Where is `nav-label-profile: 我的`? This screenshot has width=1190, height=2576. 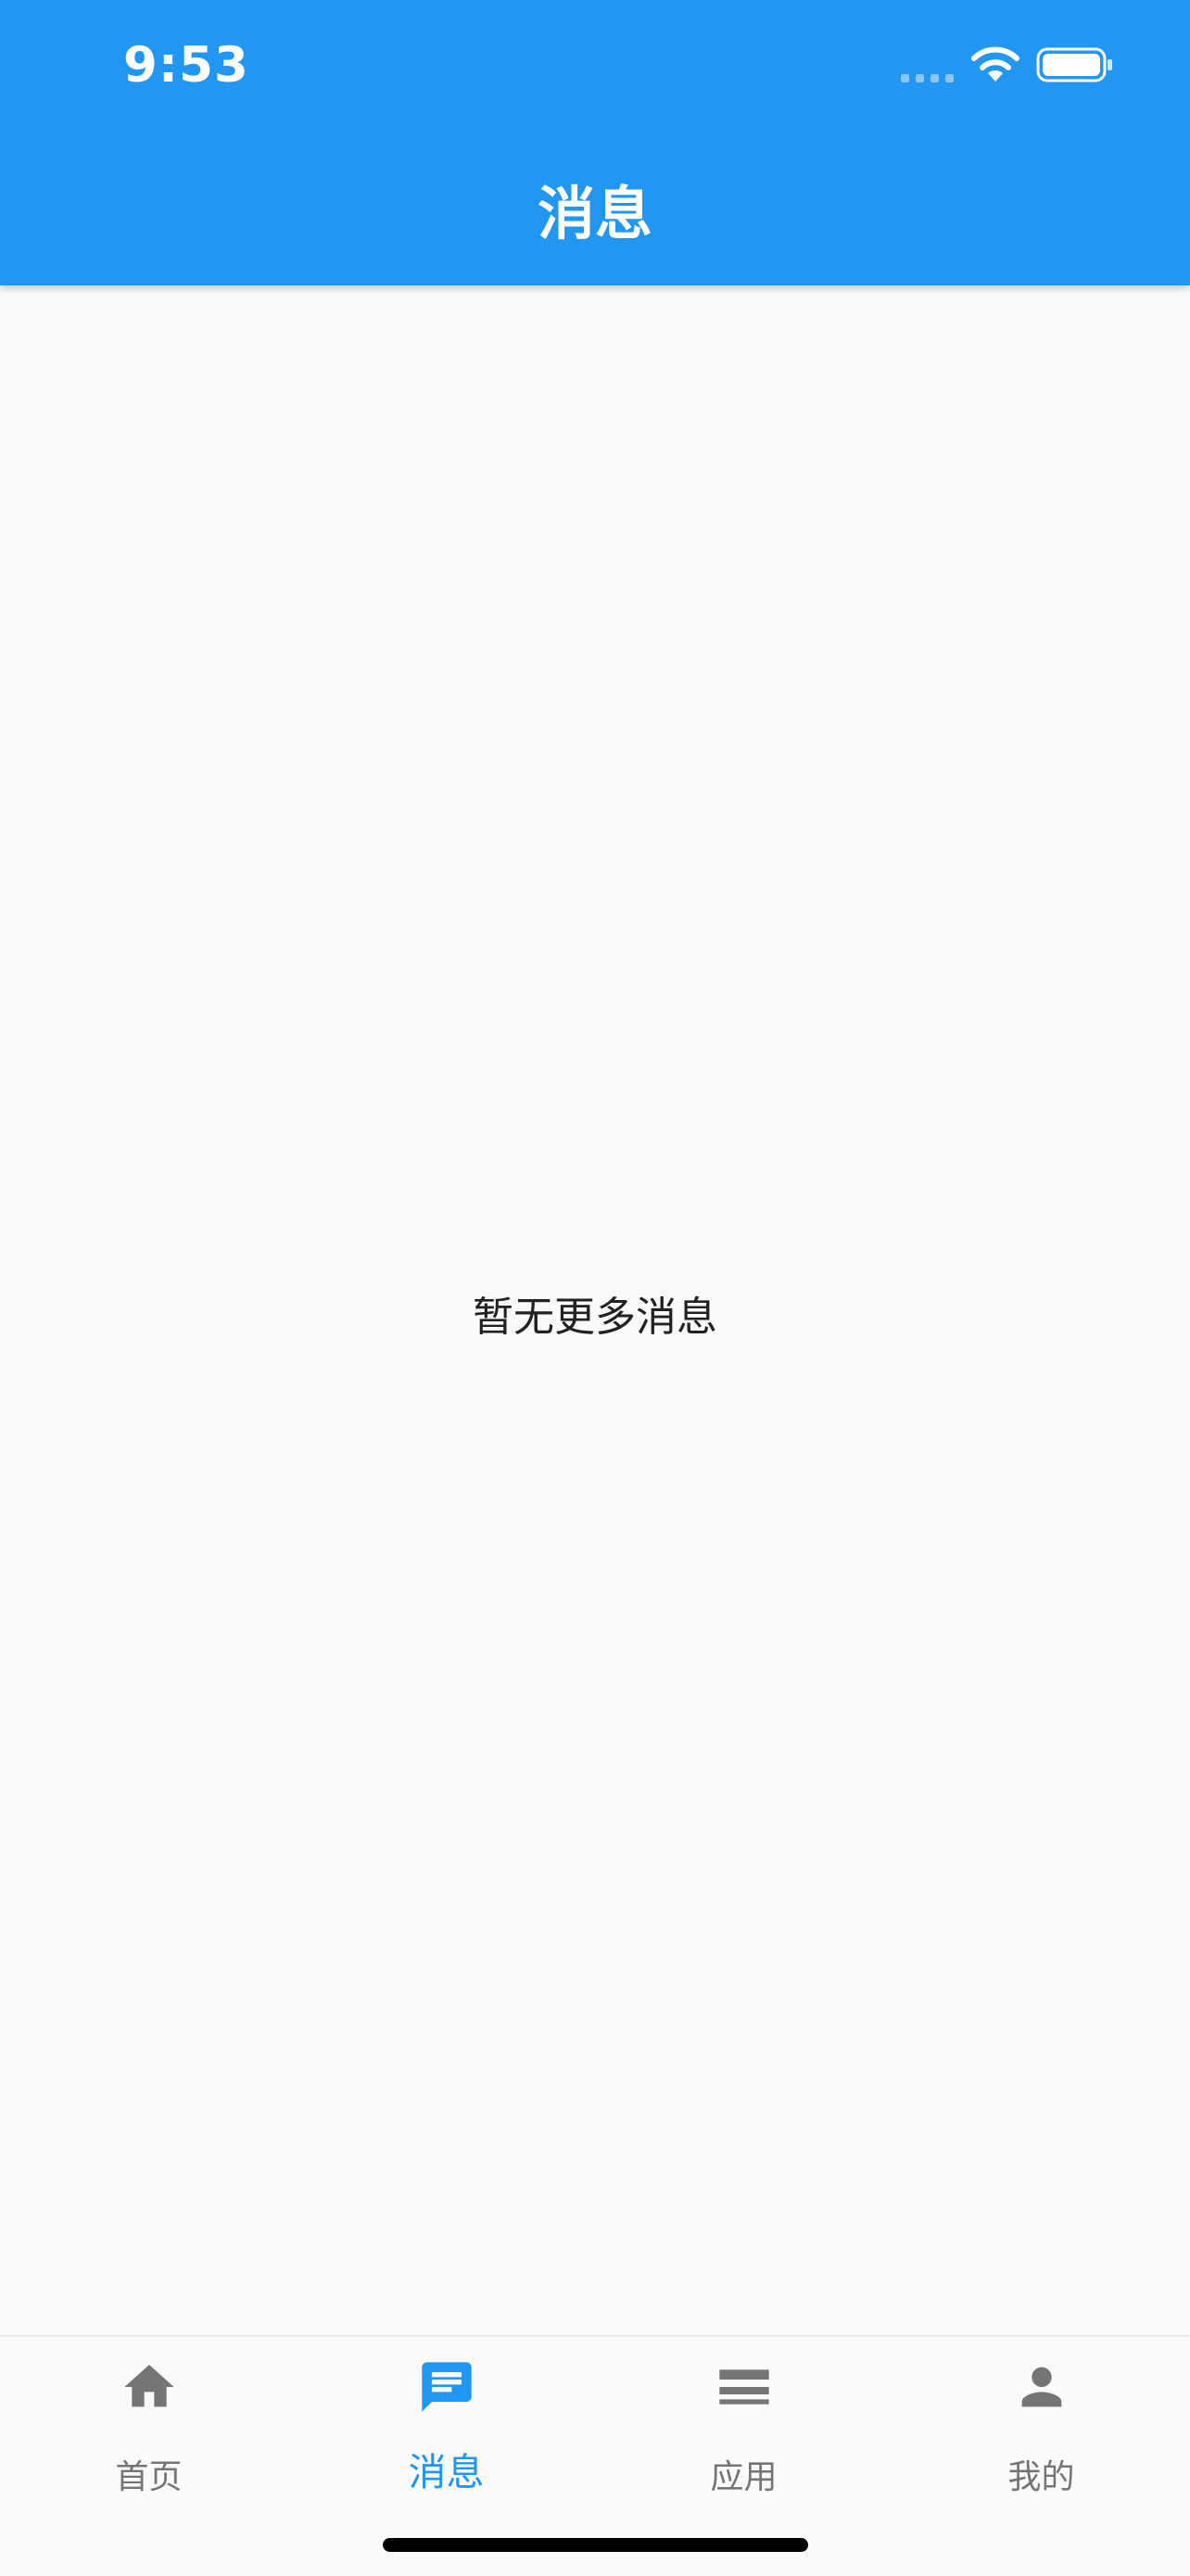 nav-label-profile: 我的 is located at coordinates (1041, 2477).